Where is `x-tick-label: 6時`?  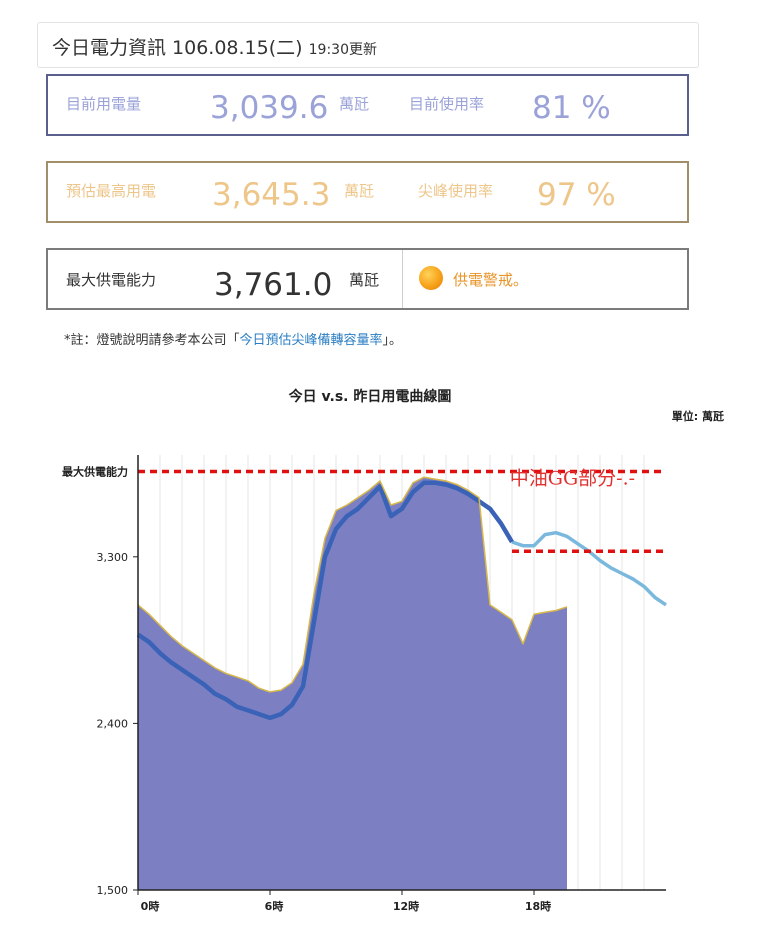 x-tick-label: 6時 is located at coordinates (274, 906).